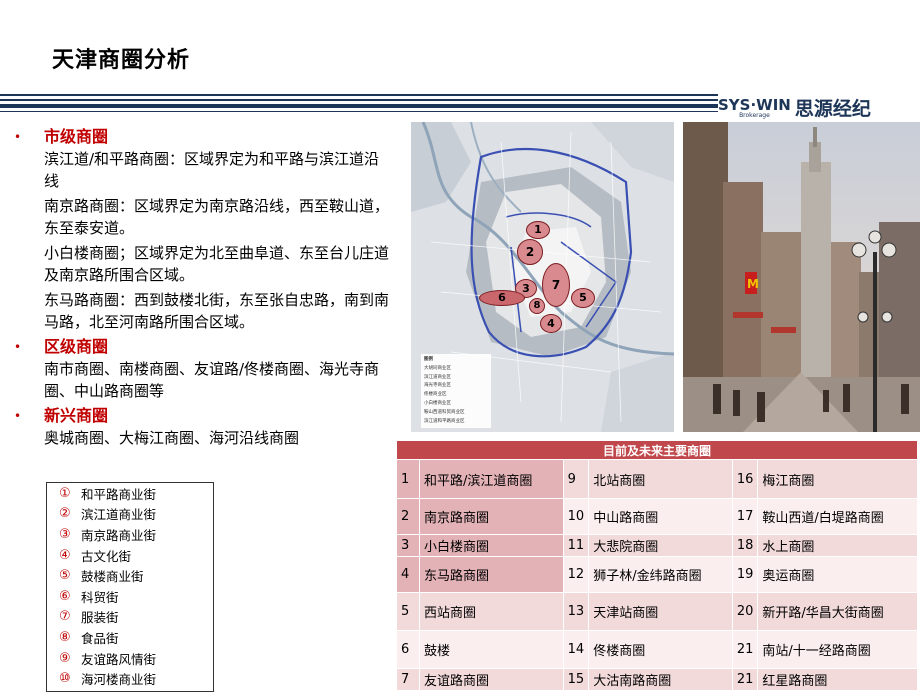 The width and height of the screenshot is (920, 692). Describe the element at coordinates (212, 380) in the screenshot. I see `section-para: 南市商圈、南楼商圈、友谊路/佟楼商圈、海光寺商圈、中山路商圈等` at that location.